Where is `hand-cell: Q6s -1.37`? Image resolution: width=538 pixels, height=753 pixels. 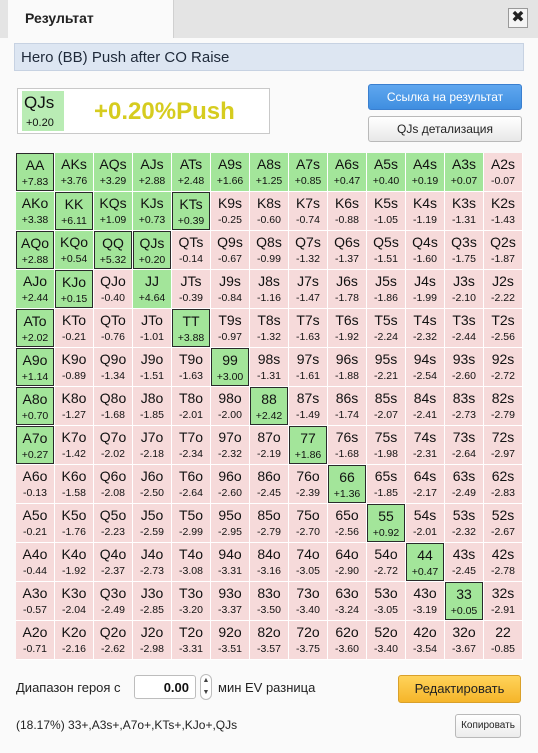
hand-cell: Q6s -1.37 is located at coordinates (347, 250).